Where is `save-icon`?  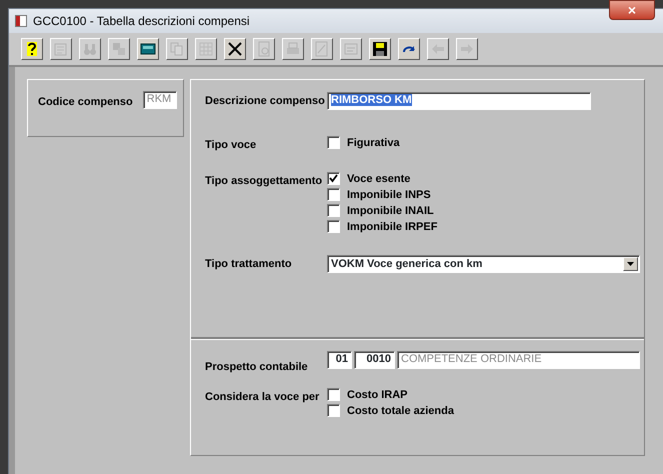 save-icon is located at coordinates (380, 49).